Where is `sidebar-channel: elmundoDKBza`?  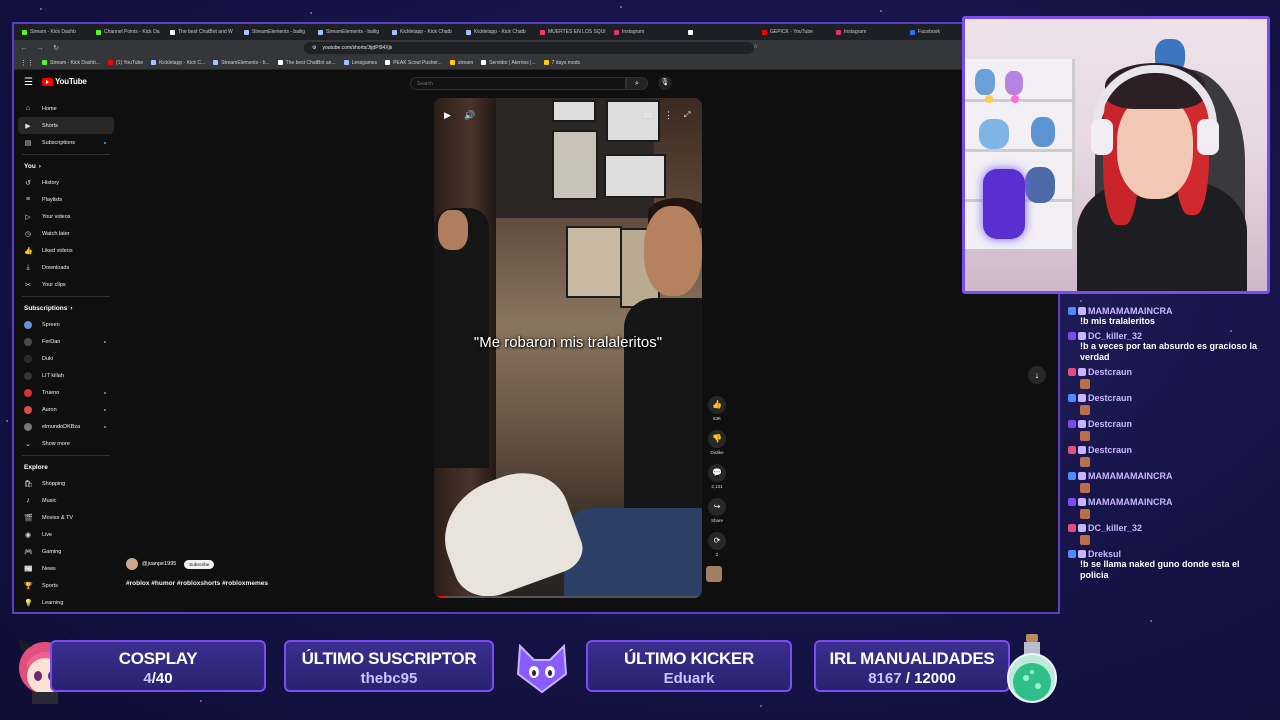
sidebar-channel: elmundoDKBza is located at coordinates (66, 426).